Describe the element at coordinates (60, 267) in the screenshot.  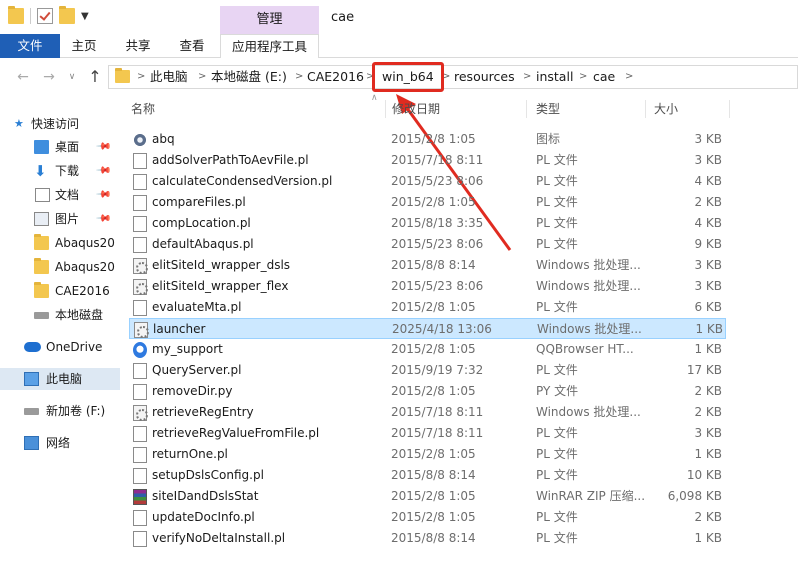
I see `nav-abaqus-folder-2: Abaqus20` at that location.